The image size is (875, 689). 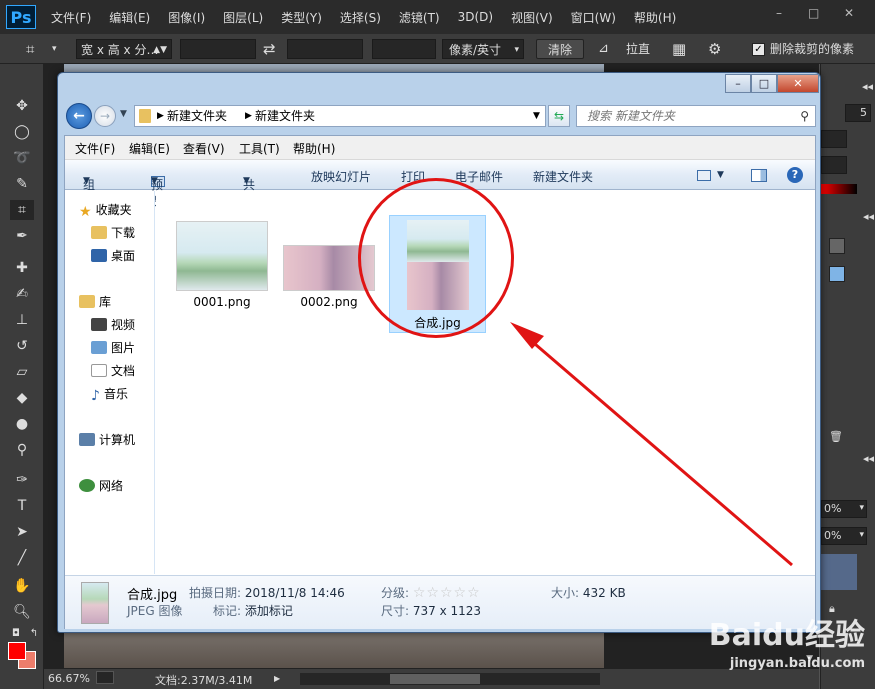 I want to click on watermark-url: jingyan.baidu.com, so click(x=797, y=663).